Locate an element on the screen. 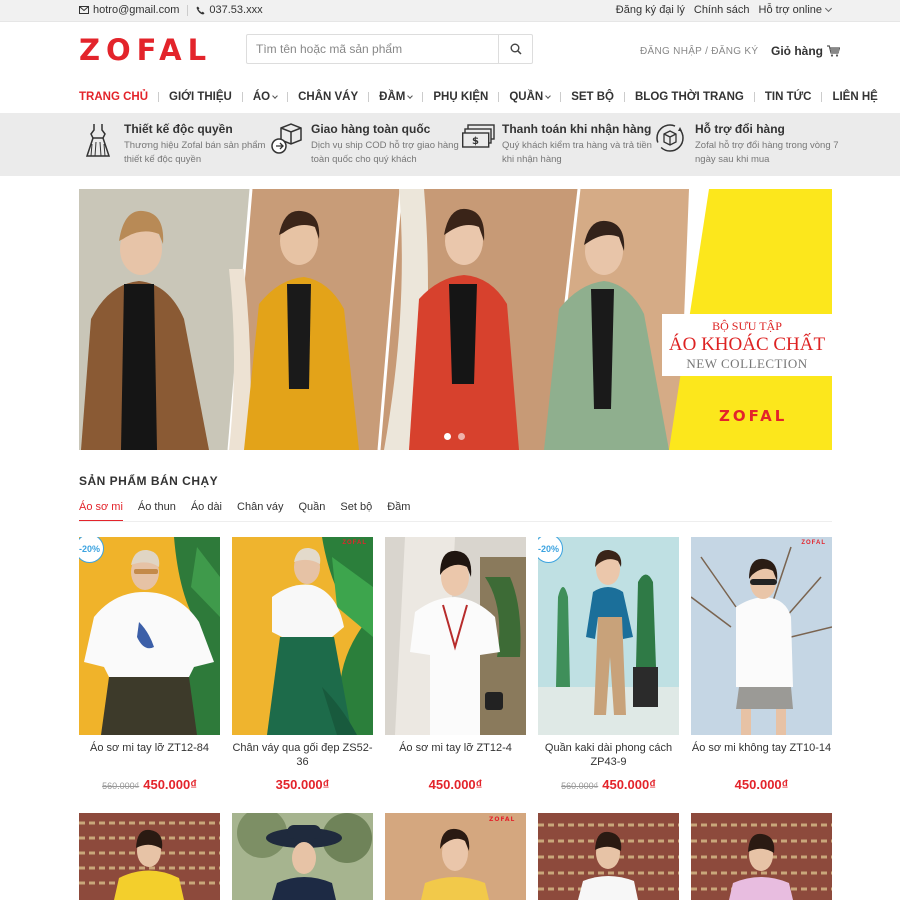  nav-item-home: TRANG CHỦ is located at coordinates (113, 97).